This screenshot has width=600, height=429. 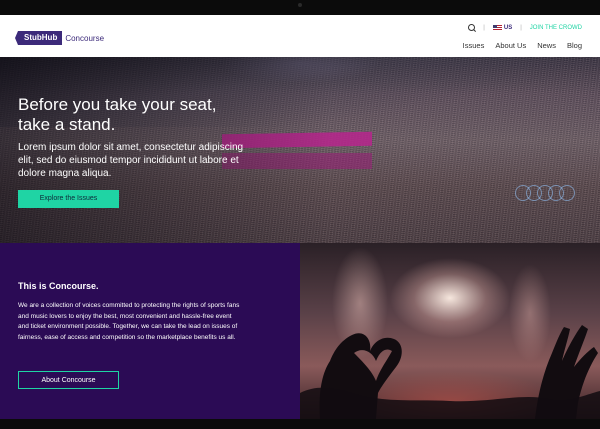 I want to click on hero-title-line1: Before you take your seat,, so click(x=117, y=104).